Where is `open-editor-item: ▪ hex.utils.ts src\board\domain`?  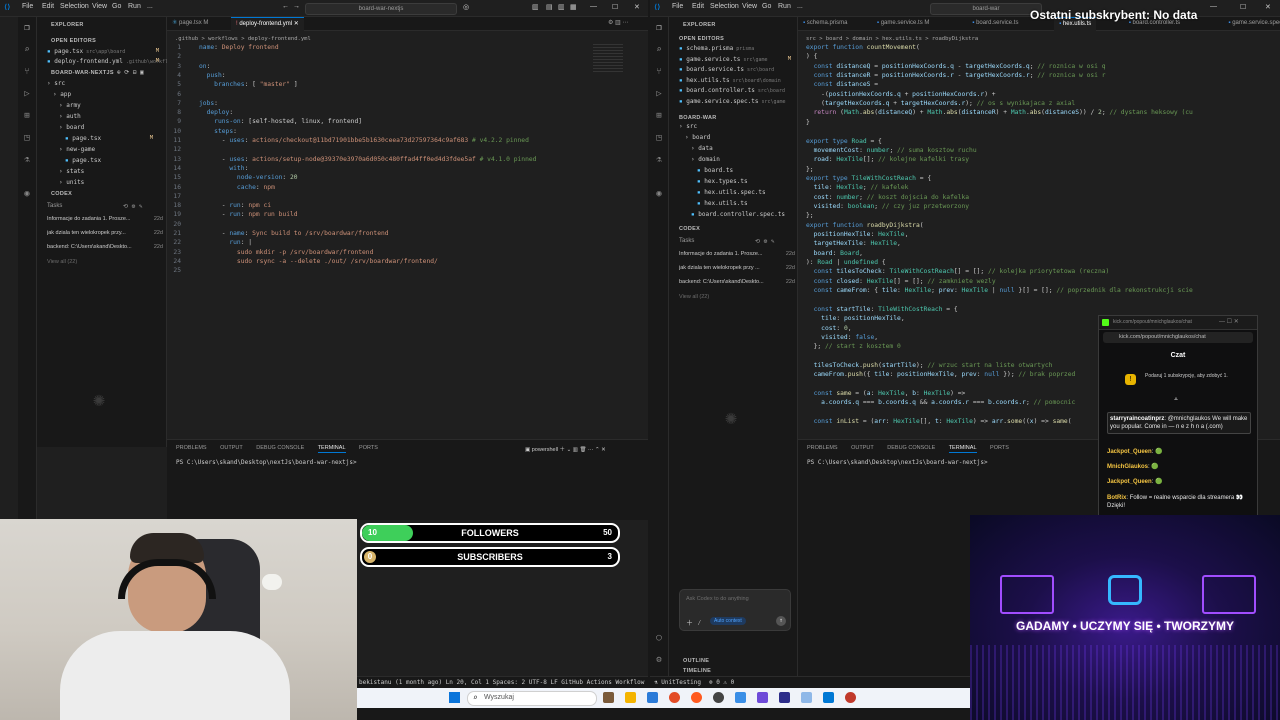 open-editor-item: ▪ hex.utils.ts src\board\domain is located at coordinates (738, 80).